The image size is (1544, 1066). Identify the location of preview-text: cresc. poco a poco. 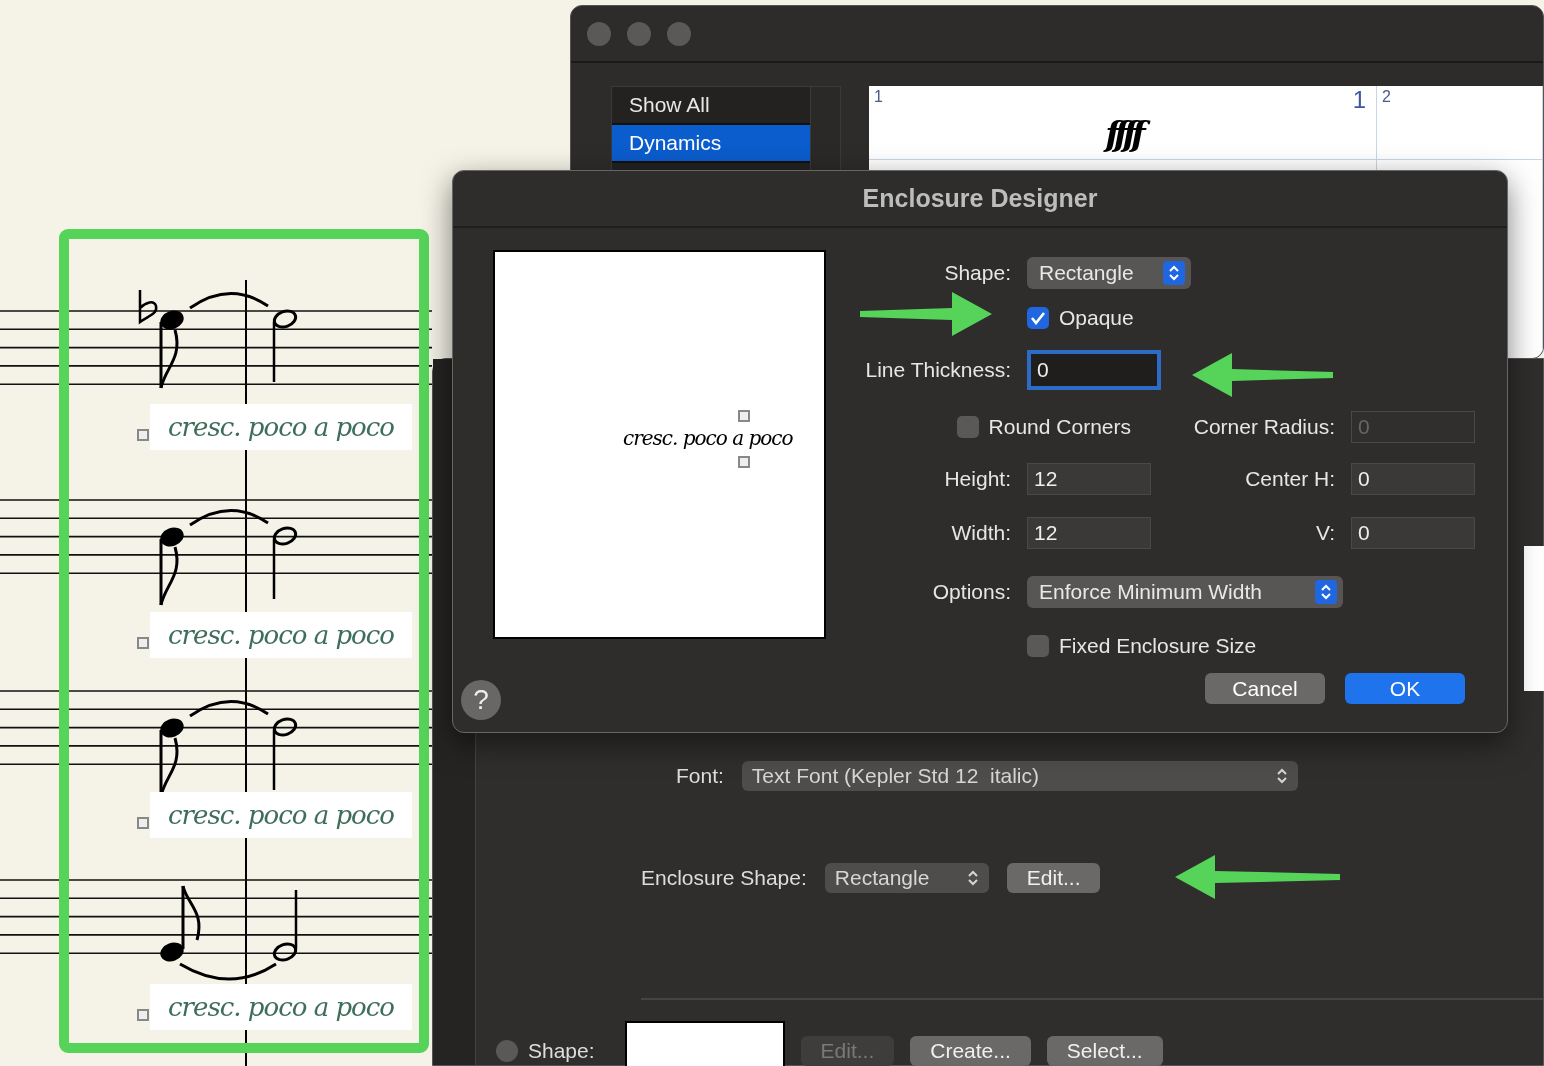
(708, 438).